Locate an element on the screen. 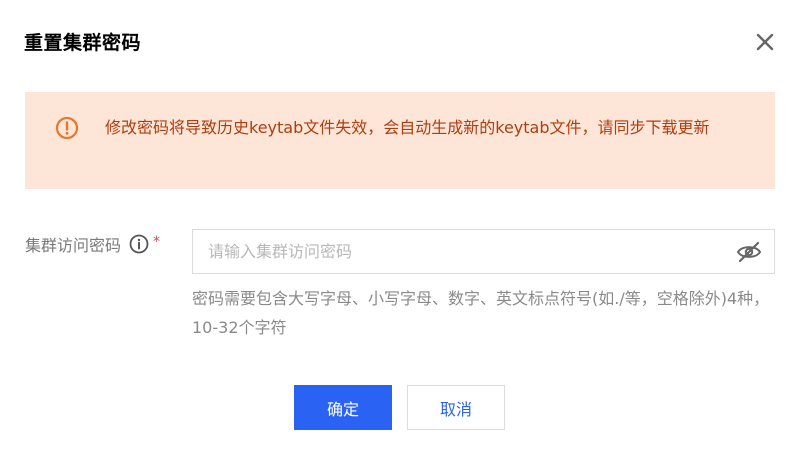 The width and height of the screenshot is (797, 457). eye-off-icon is located at coordinates (749, 252).